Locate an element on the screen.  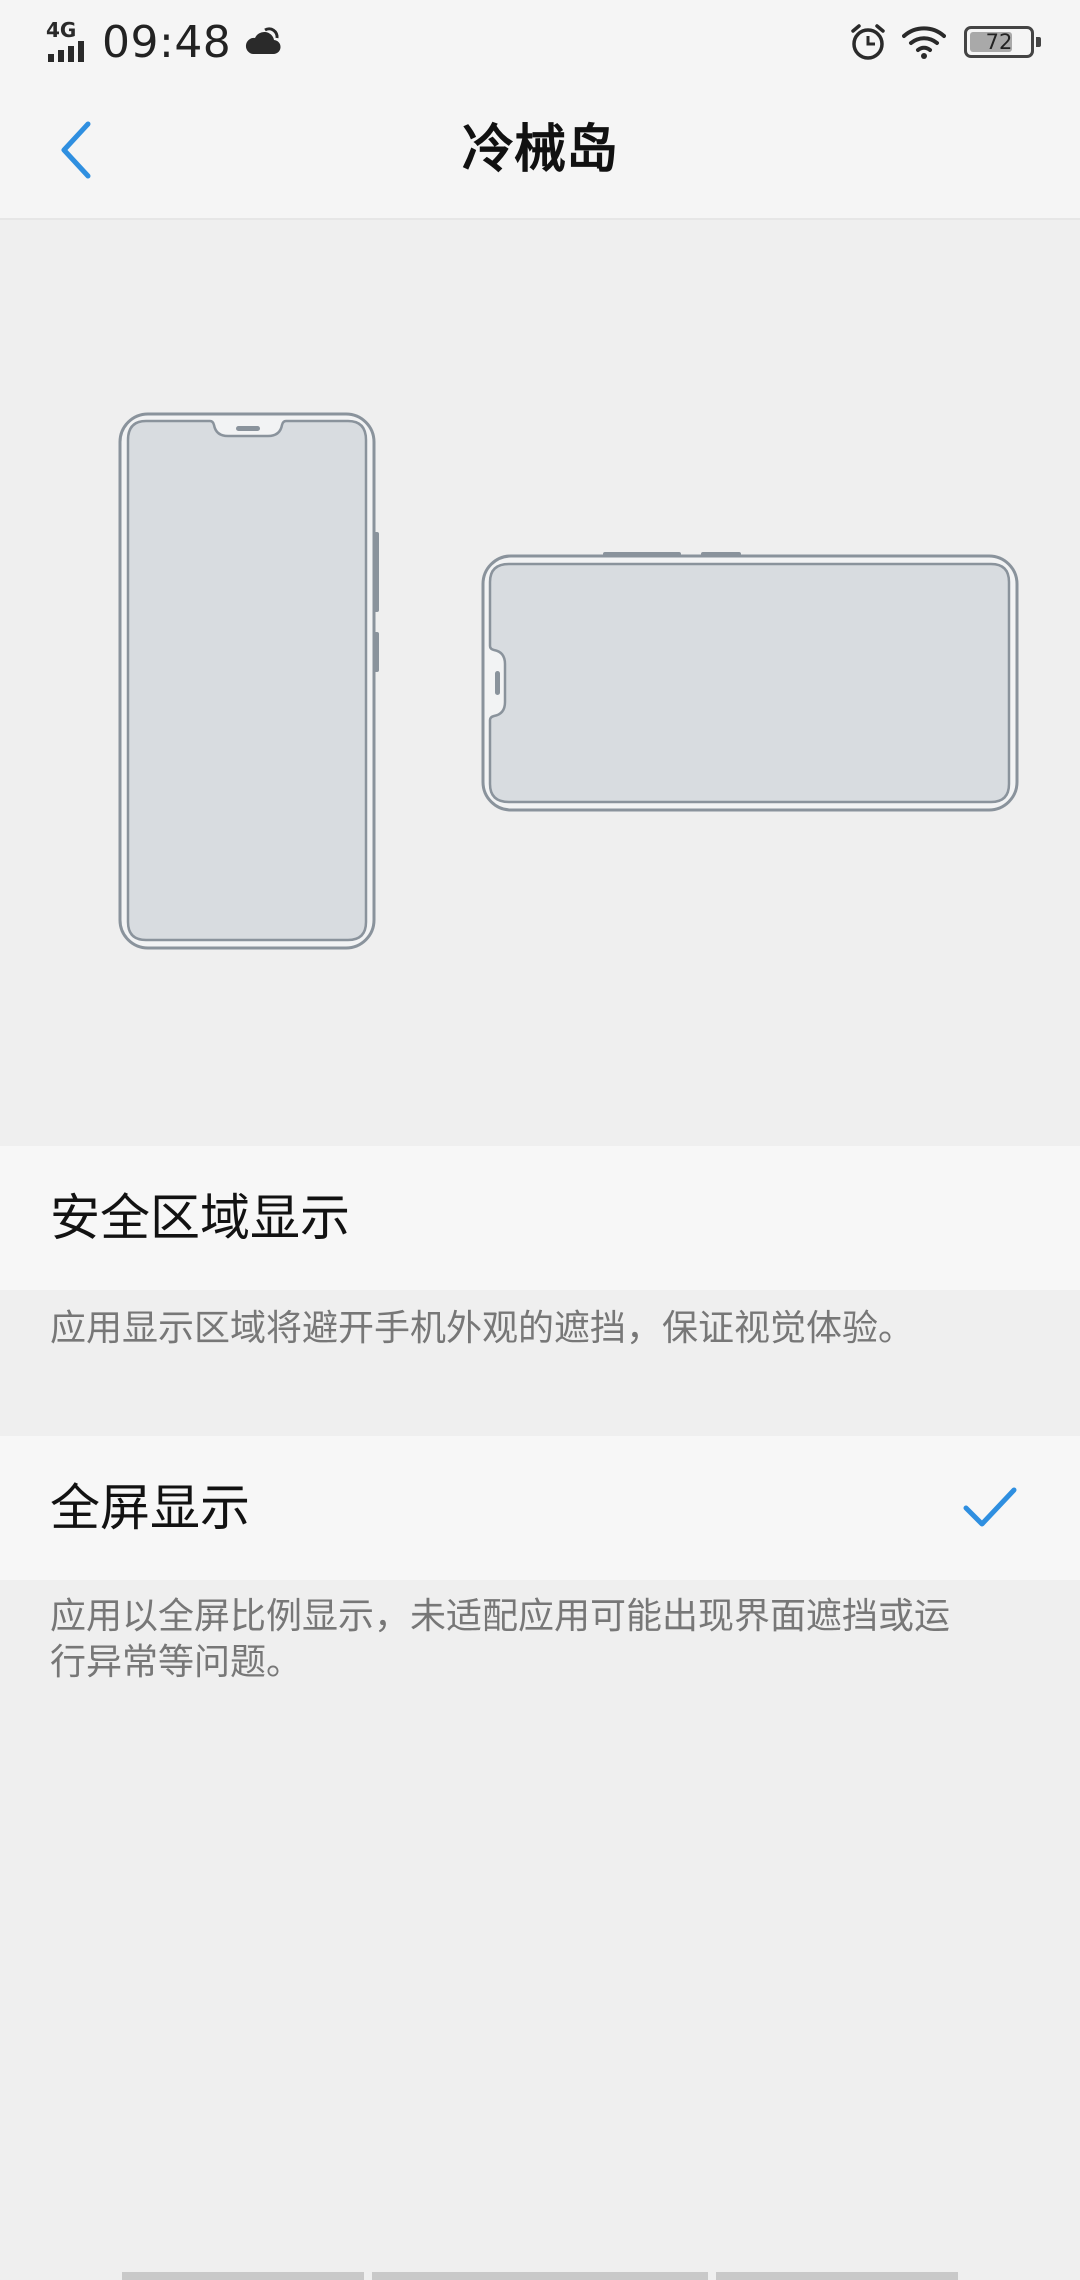
nav-hint-right is located at coordinates (837, 2276).